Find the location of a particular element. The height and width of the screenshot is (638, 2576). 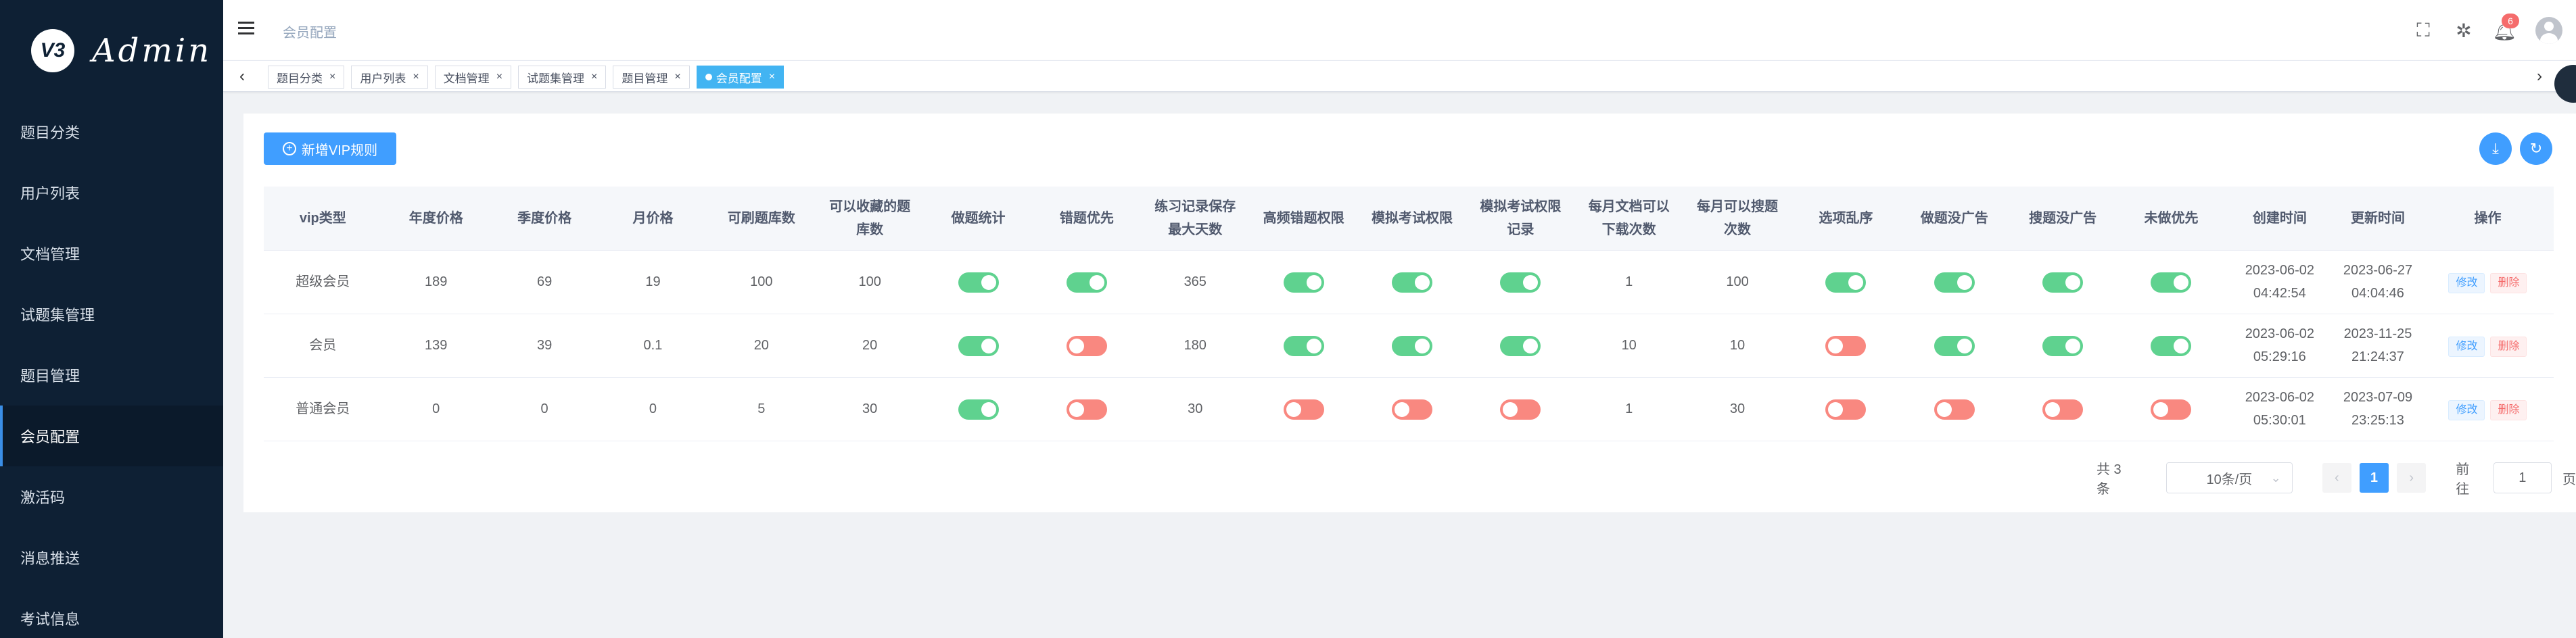

sidebar-item-documents: 文档管理 is located at coordinates (111, 253).